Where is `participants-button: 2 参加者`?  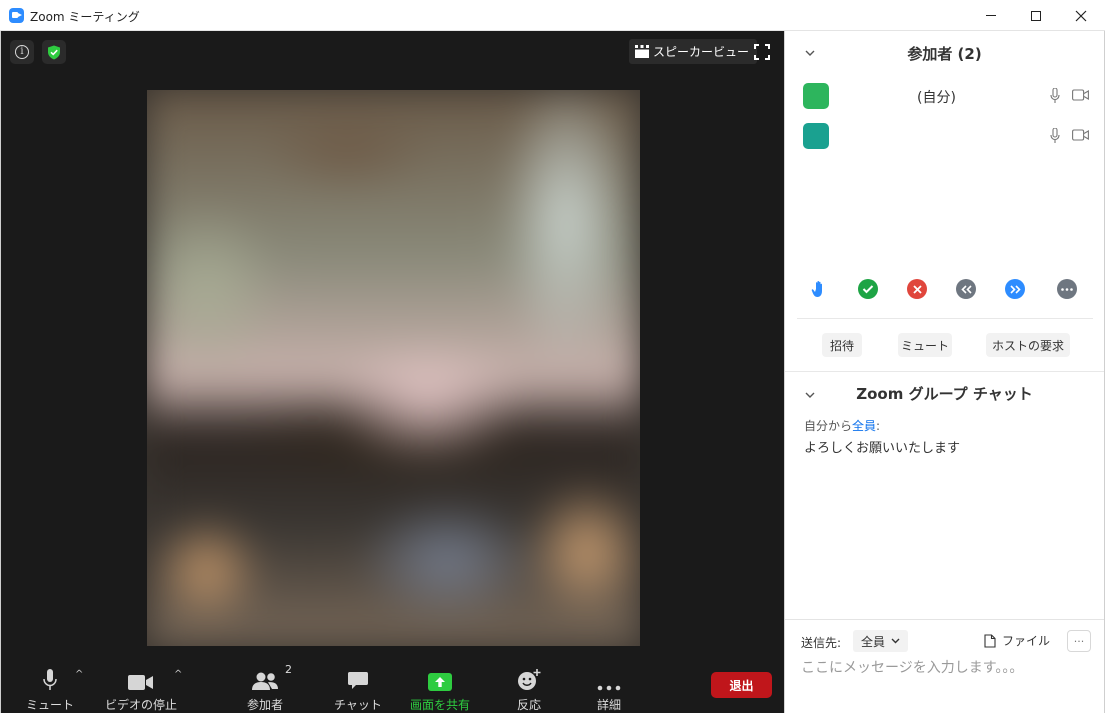
participants-button: 2 参加者 is located at coordinates (269, 688).